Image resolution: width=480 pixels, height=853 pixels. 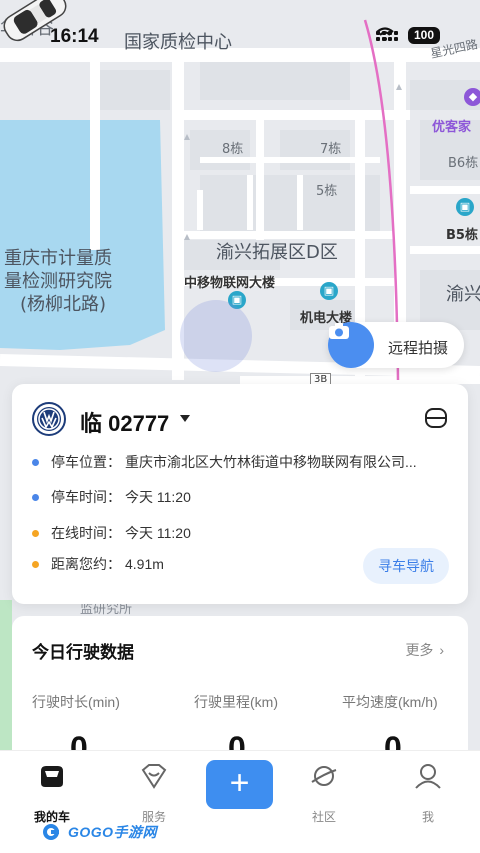 What do you see at coordinates (428, 793) in the screenshot?
I see `tab-me: 我` at bounding box center [428, 793].